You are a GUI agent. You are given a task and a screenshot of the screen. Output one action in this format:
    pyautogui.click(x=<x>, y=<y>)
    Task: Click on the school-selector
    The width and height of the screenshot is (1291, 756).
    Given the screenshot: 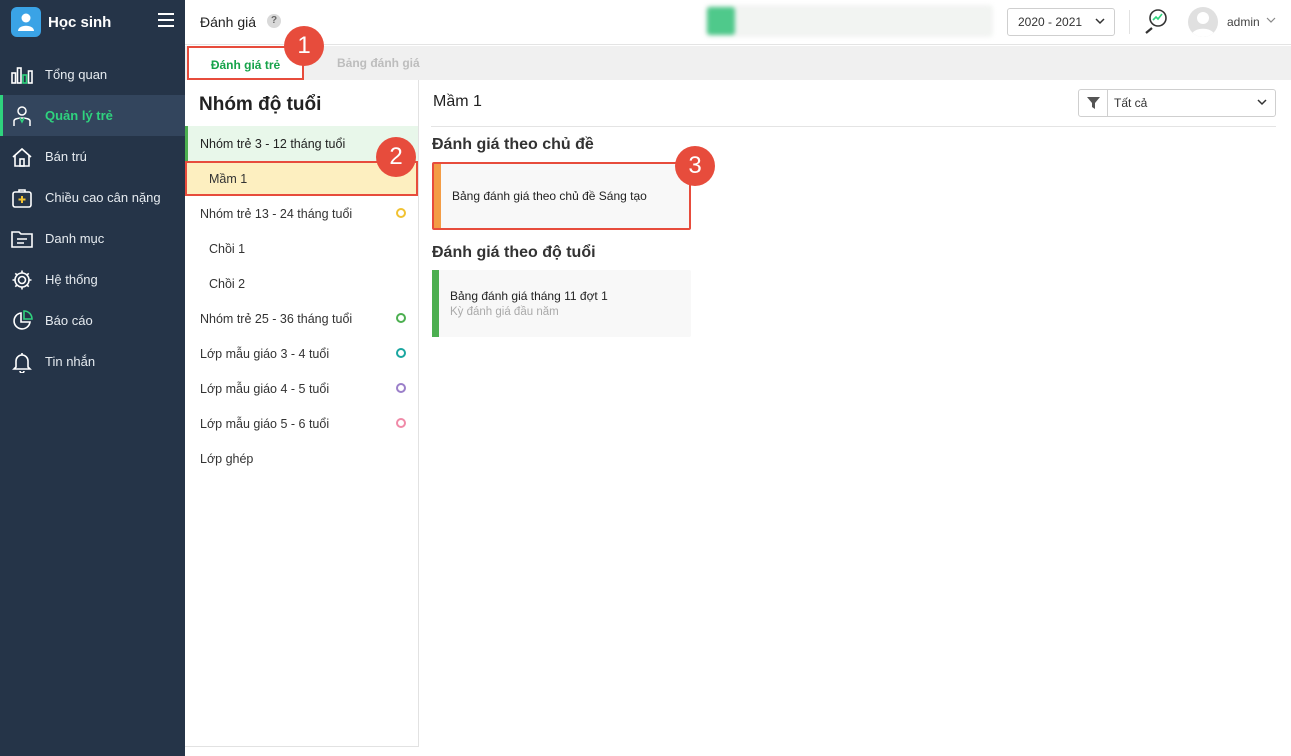 What is the action you would take?
    pyautogui.click(x=849, y=21)
    